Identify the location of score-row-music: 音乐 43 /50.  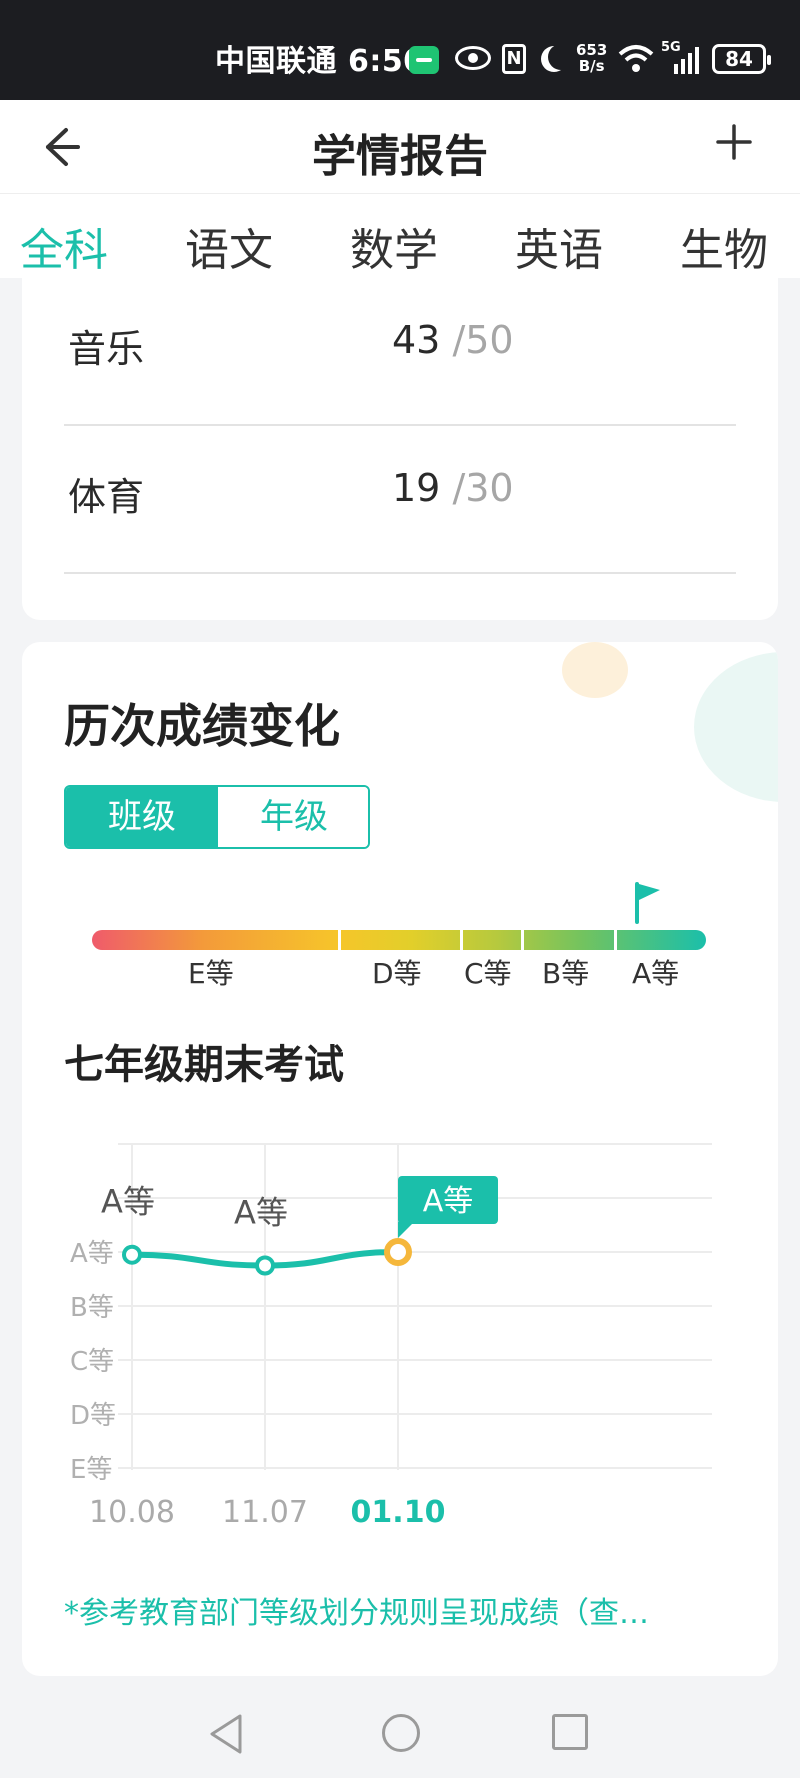
(400, 352).